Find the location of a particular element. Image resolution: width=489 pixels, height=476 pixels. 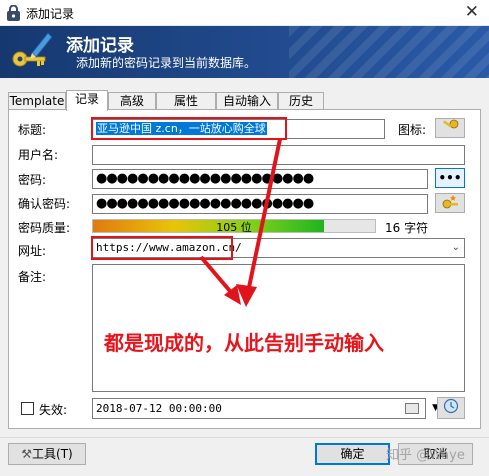

title-label: 标题: is located at coordinates (32, 130).